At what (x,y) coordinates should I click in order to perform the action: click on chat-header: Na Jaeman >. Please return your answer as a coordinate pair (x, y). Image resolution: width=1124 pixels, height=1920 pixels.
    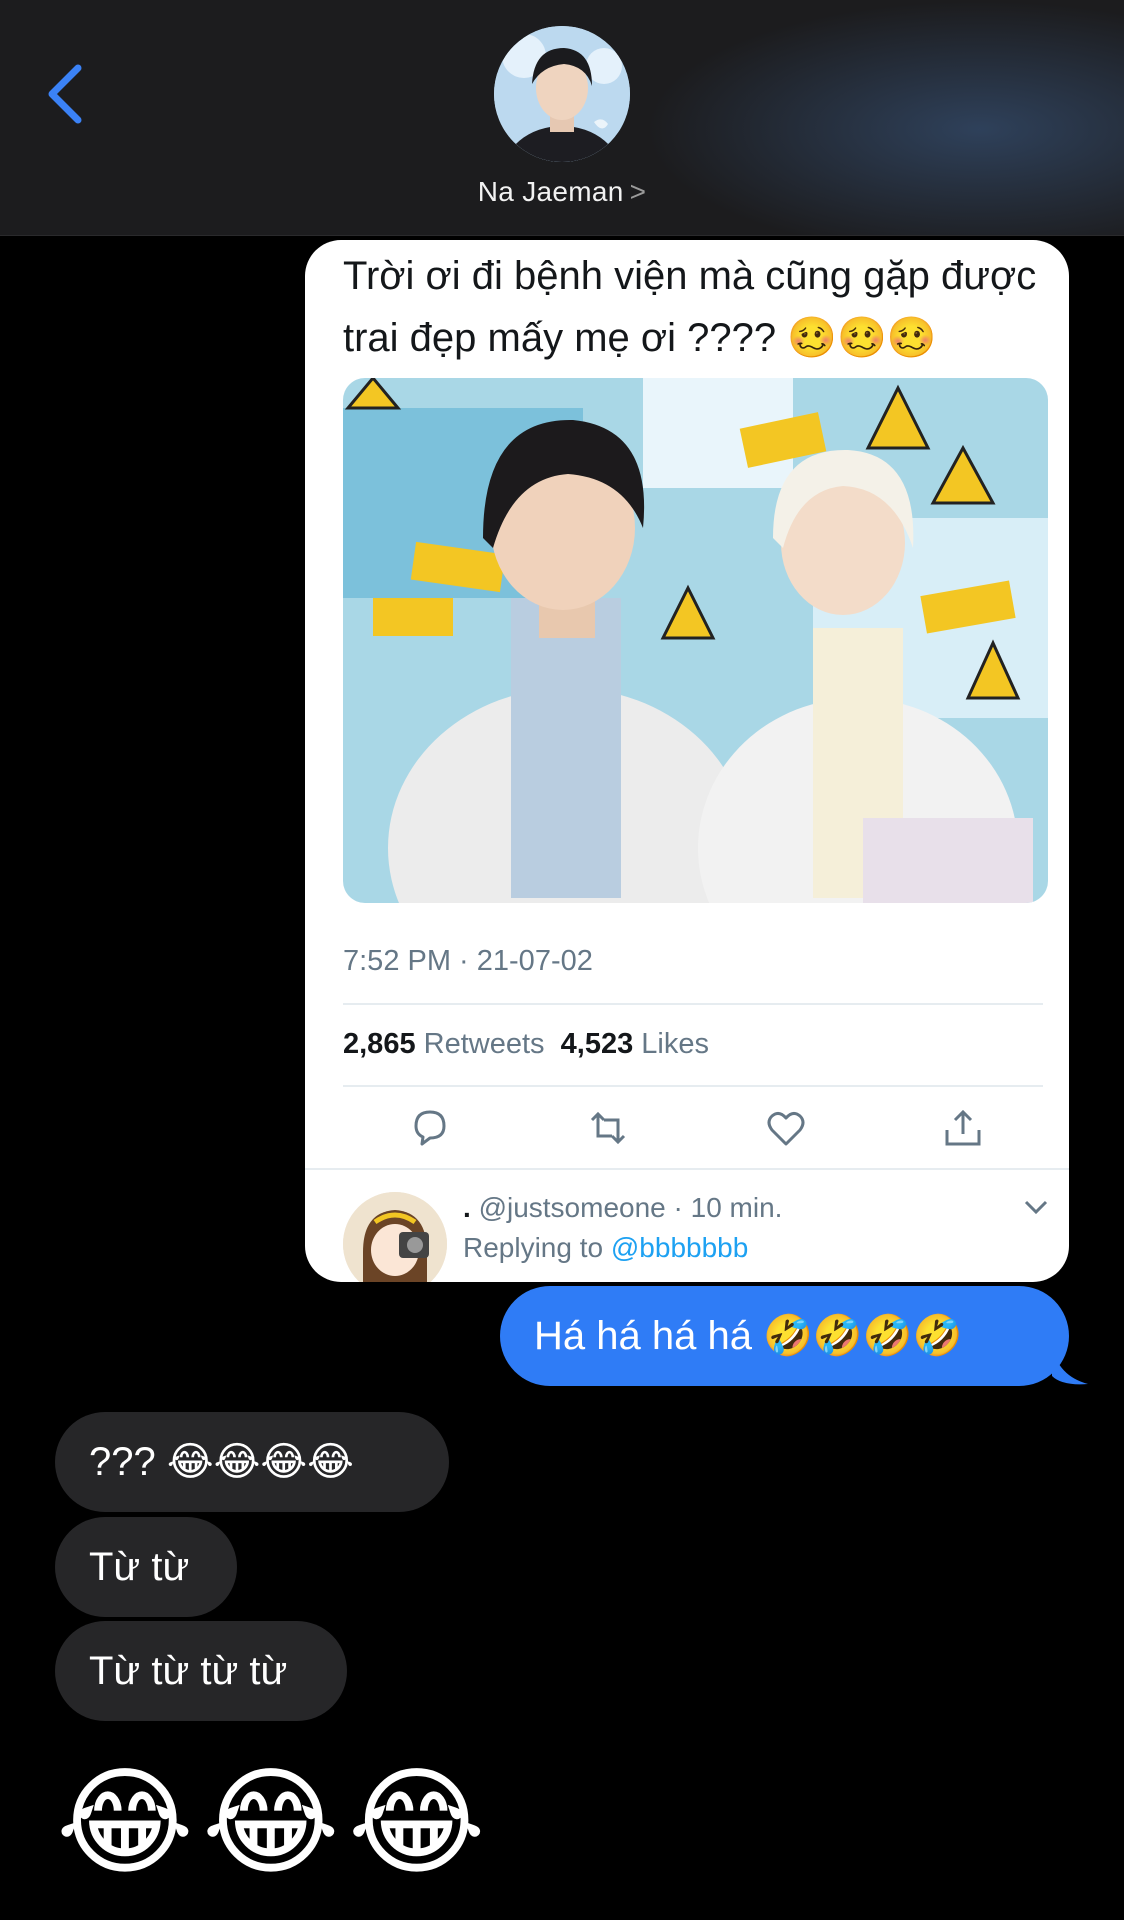
    Looking at the image, I should click on (562, 118).